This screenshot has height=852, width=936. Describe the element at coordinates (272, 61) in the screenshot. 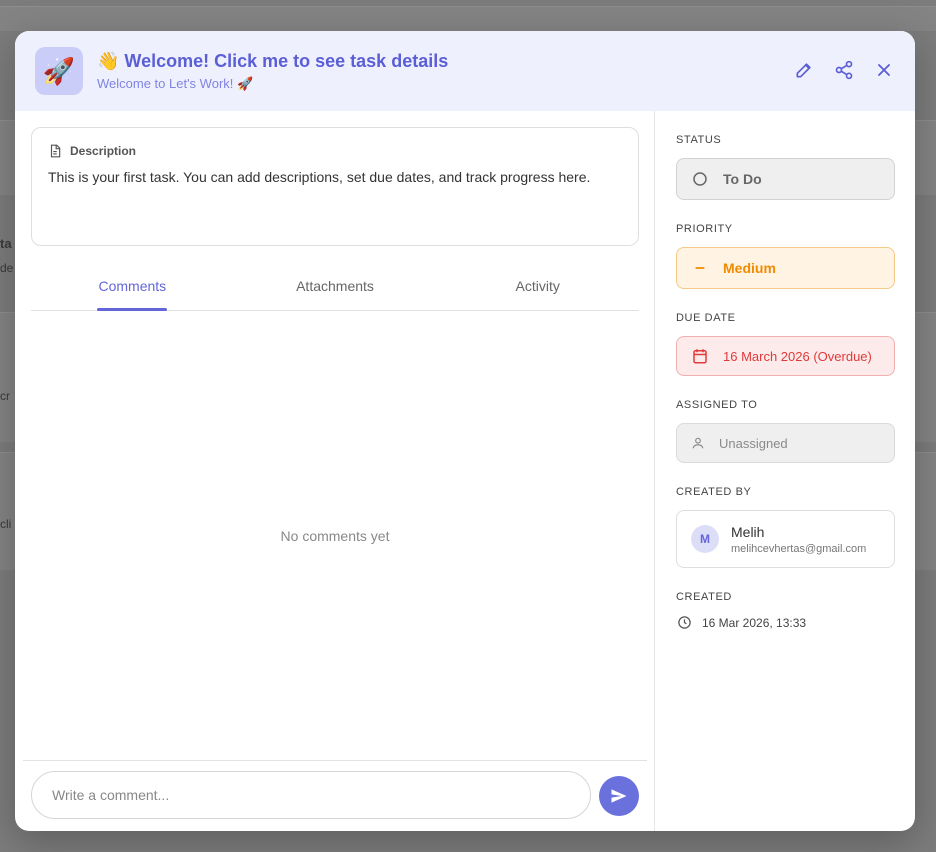

I see `task-title: 👋 Welcome! Click me to see task details` at that location.